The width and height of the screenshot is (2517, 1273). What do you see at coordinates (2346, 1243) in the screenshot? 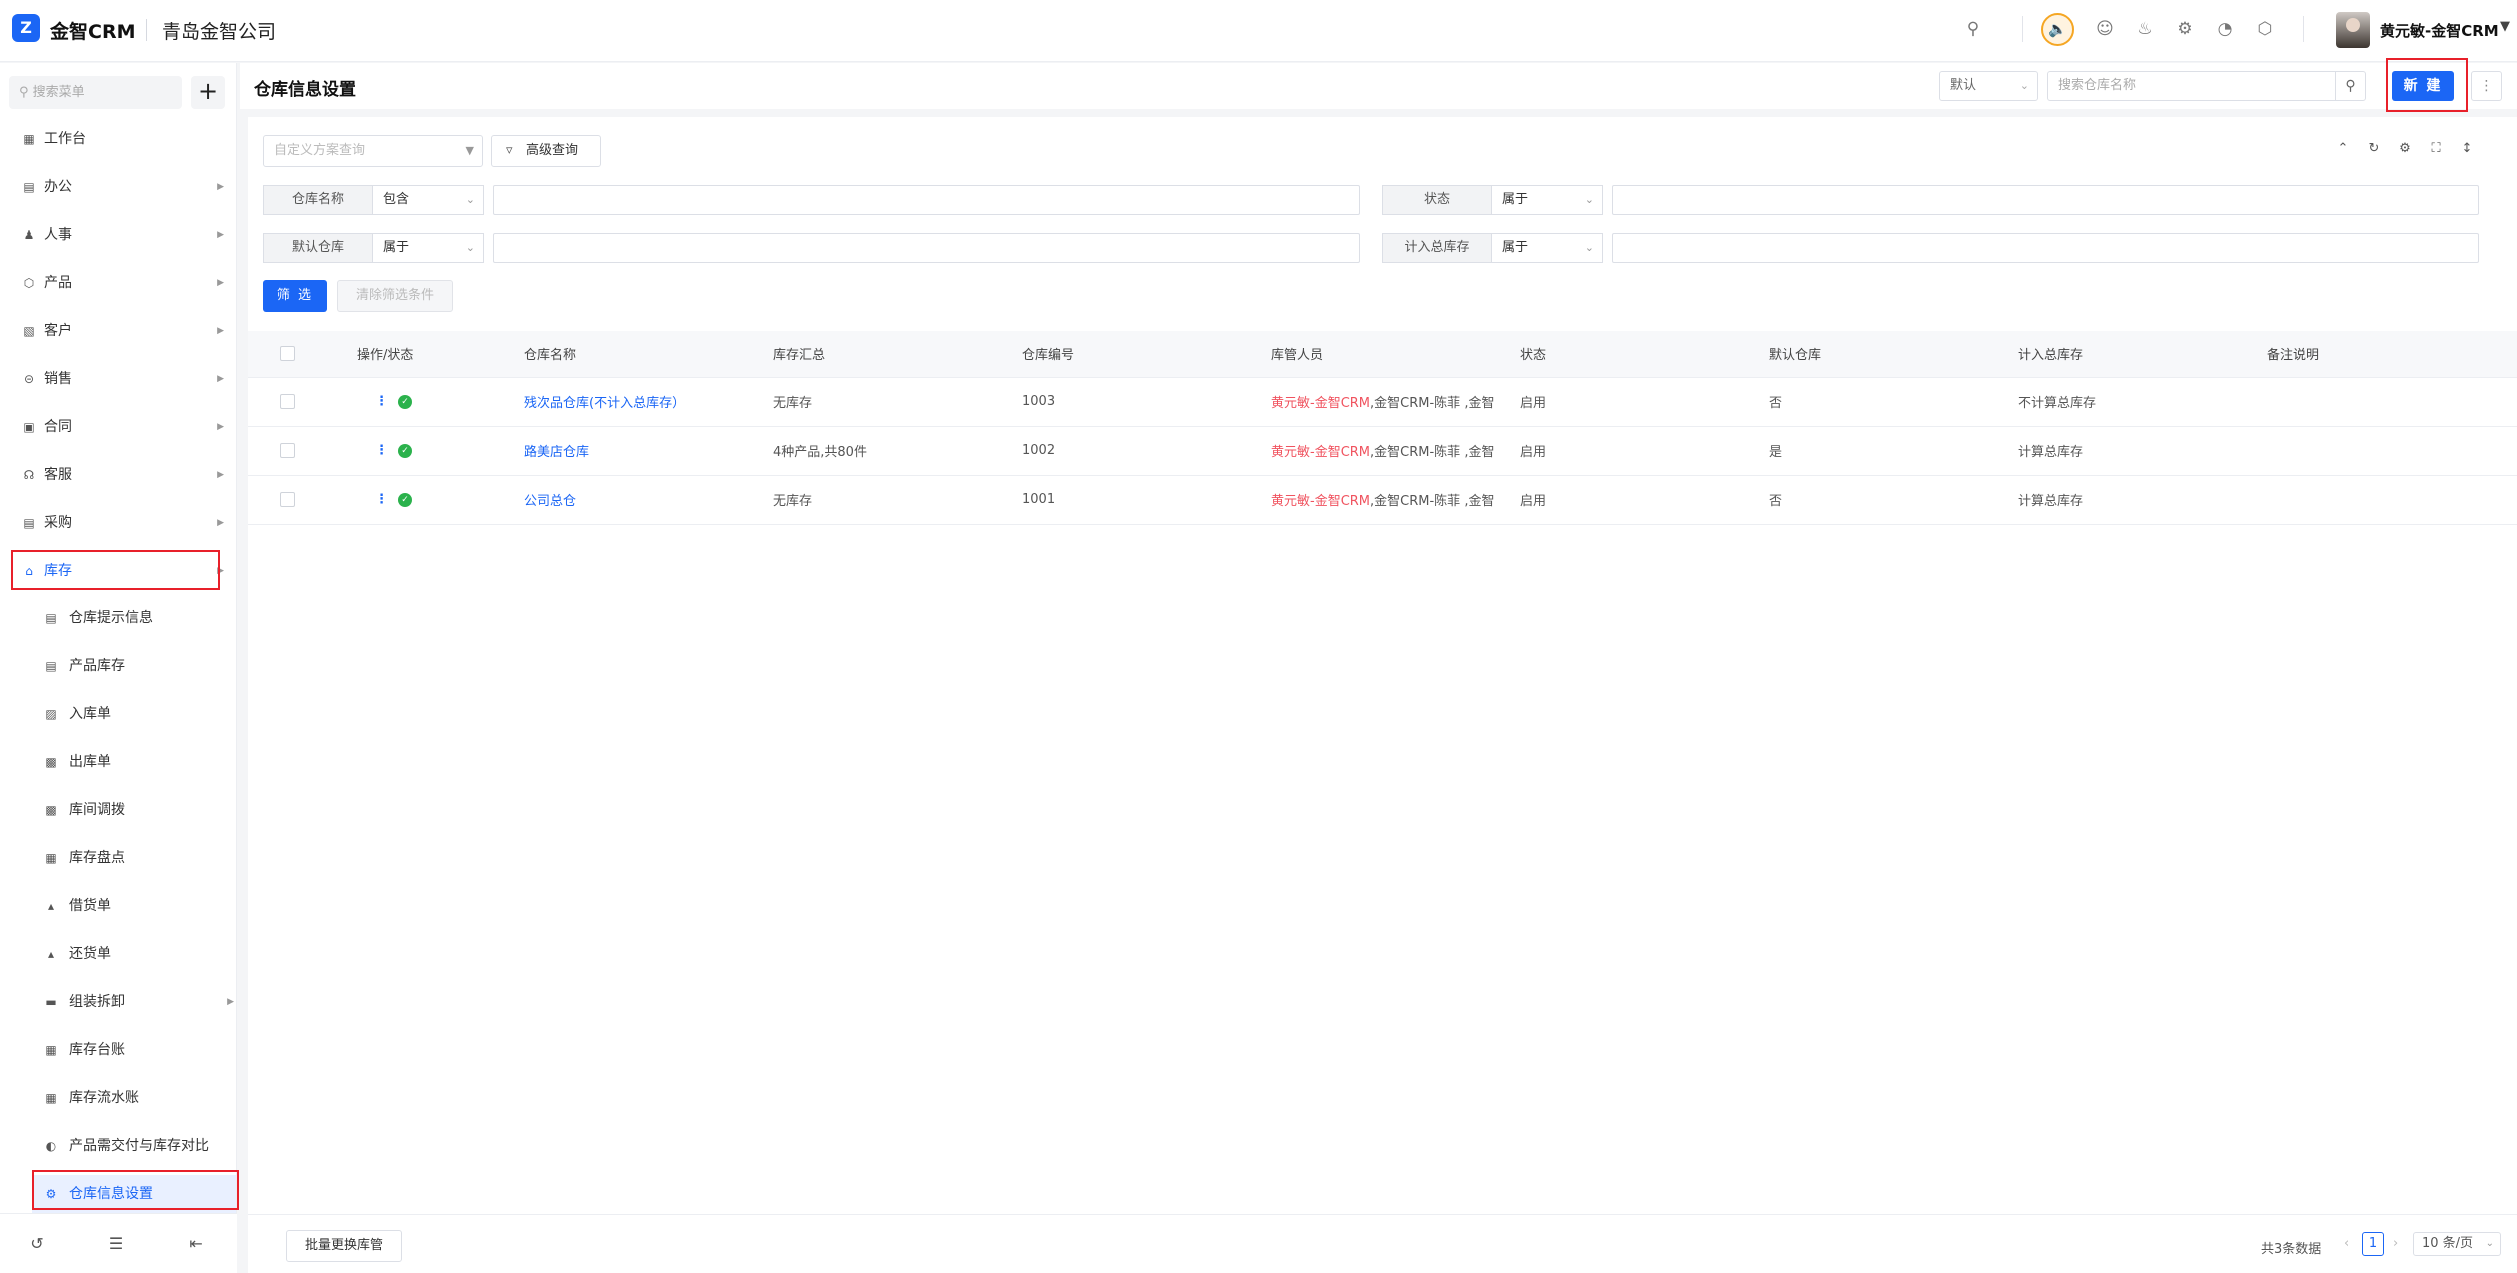
I see `prev-page-icon: ‹` at bounding box center [2346, 1243].